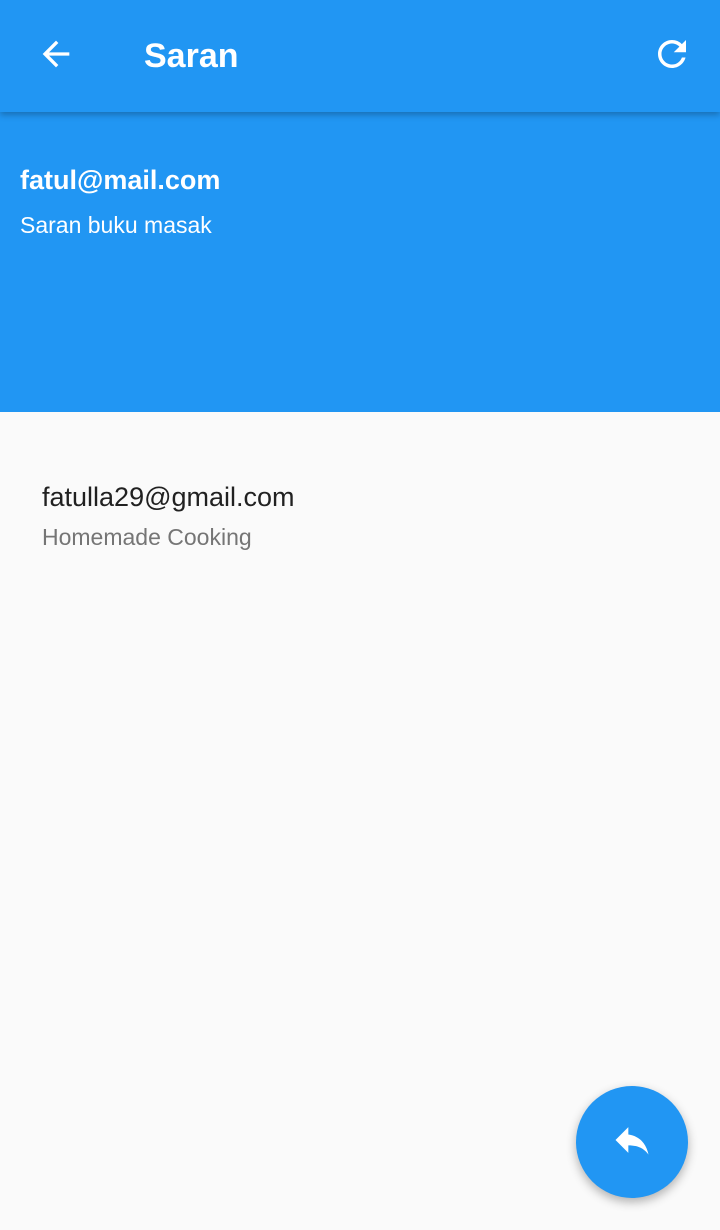 This screenshot has height=1230, width=720. What do you see at coordinates (168, 497) in the screenshot?
I see `list-item-email: fatulla29@gmail.com` at bounding box center [168, 497].